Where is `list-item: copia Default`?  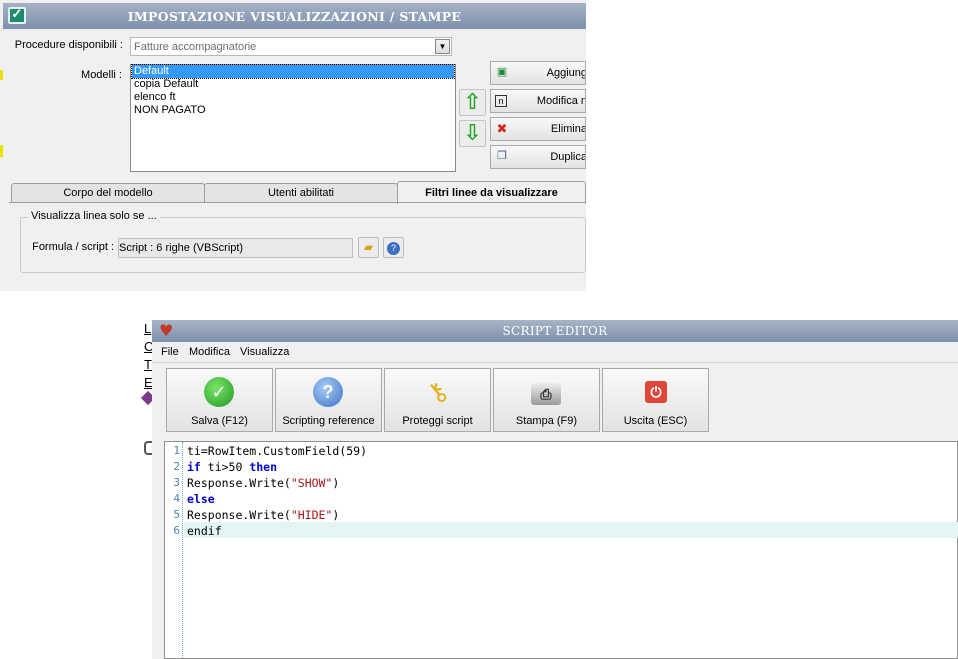
list-item: copia Default is located at coordinates (293, 84).